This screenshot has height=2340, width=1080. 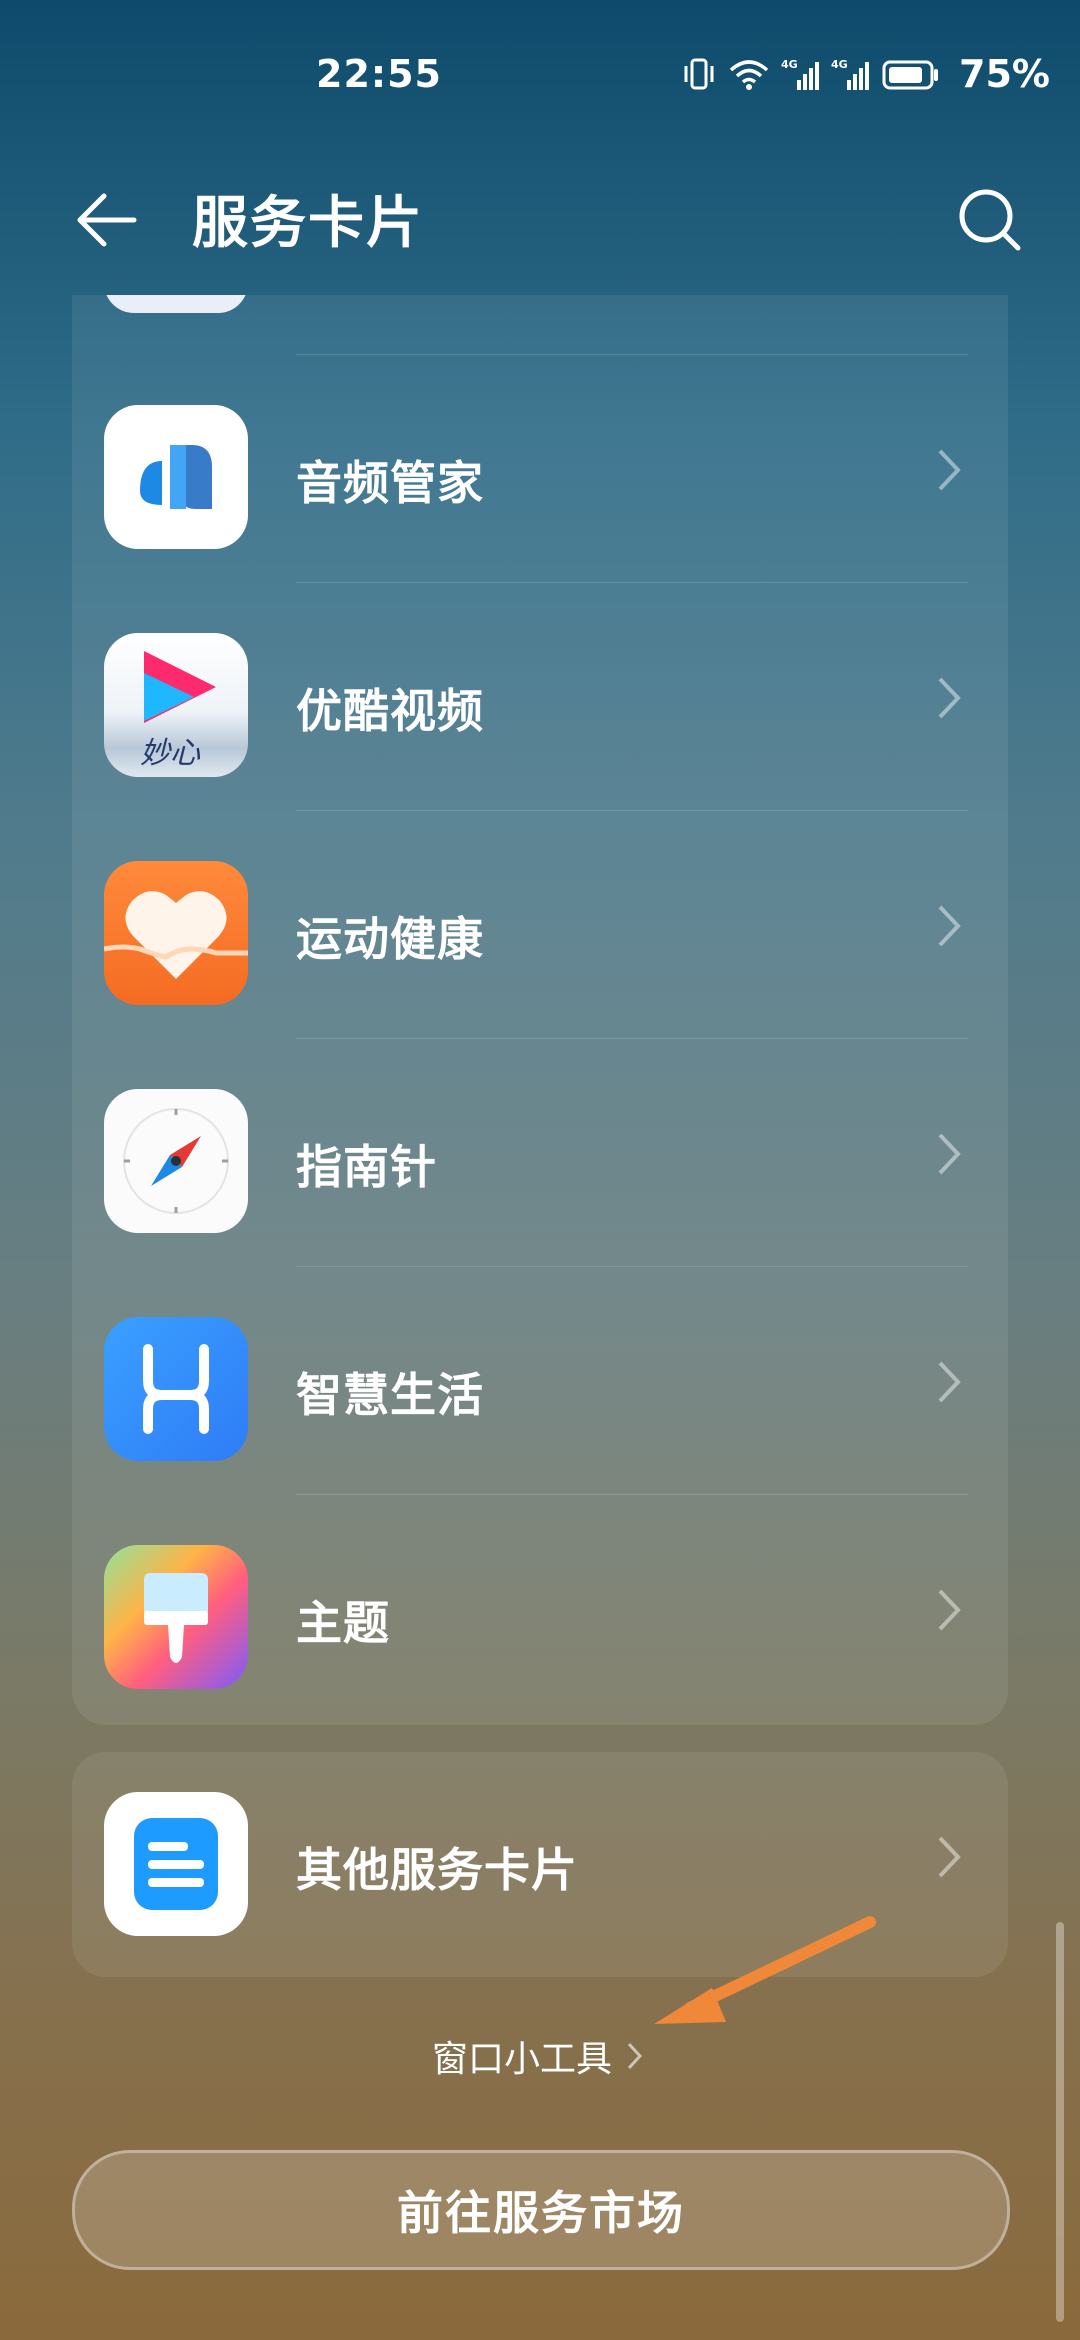 I want to click on smart-life-icon, so click(x=176, y=1389).